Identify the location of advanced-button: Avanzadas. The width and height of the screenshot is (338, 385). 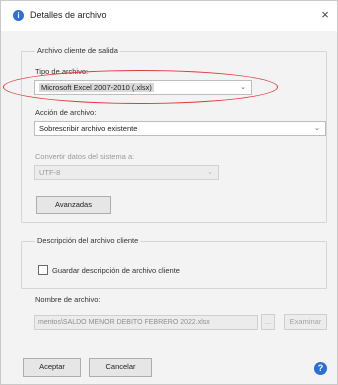
(73, 205).